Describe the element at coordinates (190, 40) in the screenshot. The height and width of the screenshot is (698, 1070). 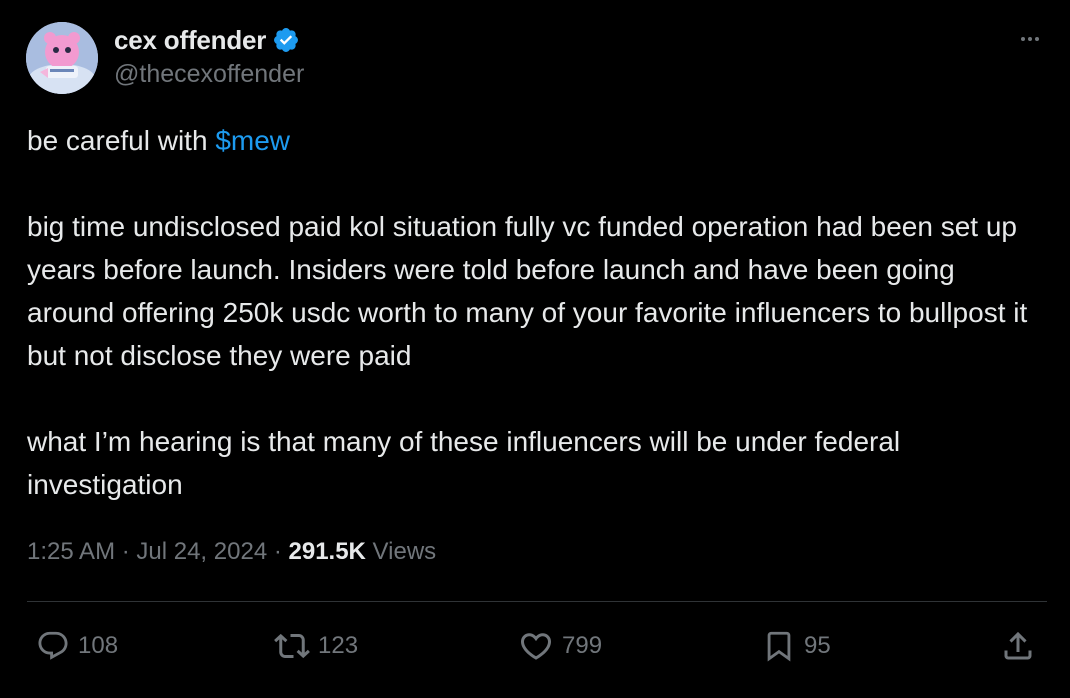
I see `author-display-name: cex offender` at that location.